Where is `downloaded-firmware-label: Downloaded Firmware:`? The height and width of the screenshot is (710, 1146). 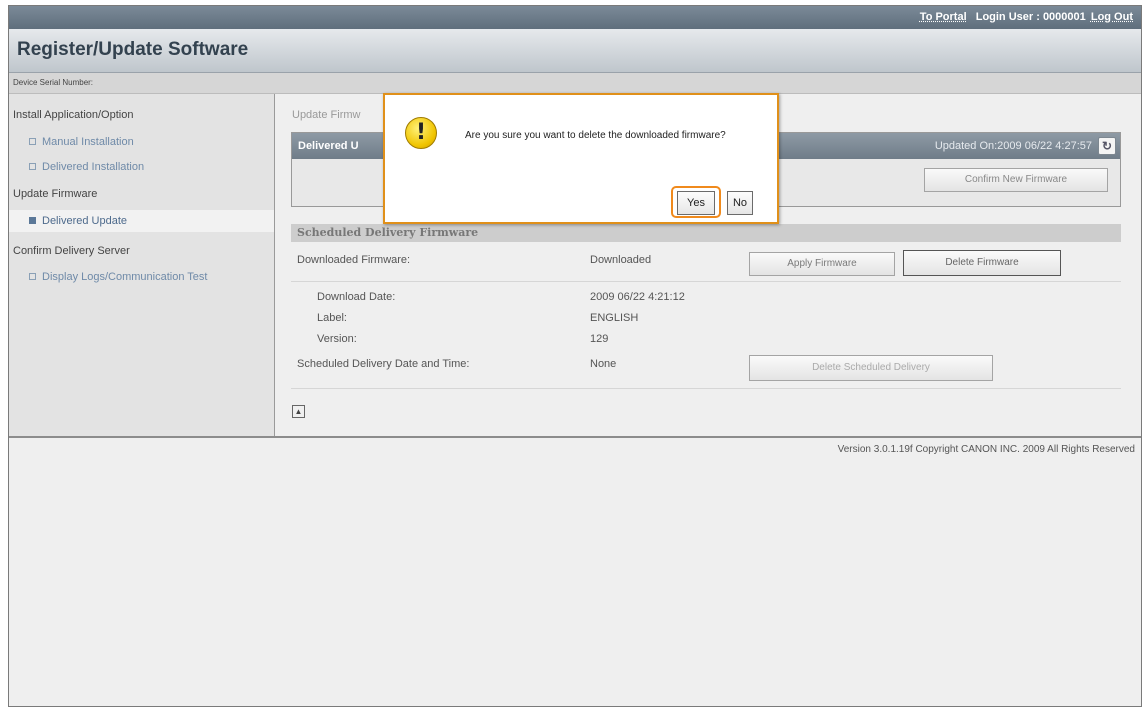 downloaded-firmware-label: Downloaded Firmware: is located at coordinates (354, 260).